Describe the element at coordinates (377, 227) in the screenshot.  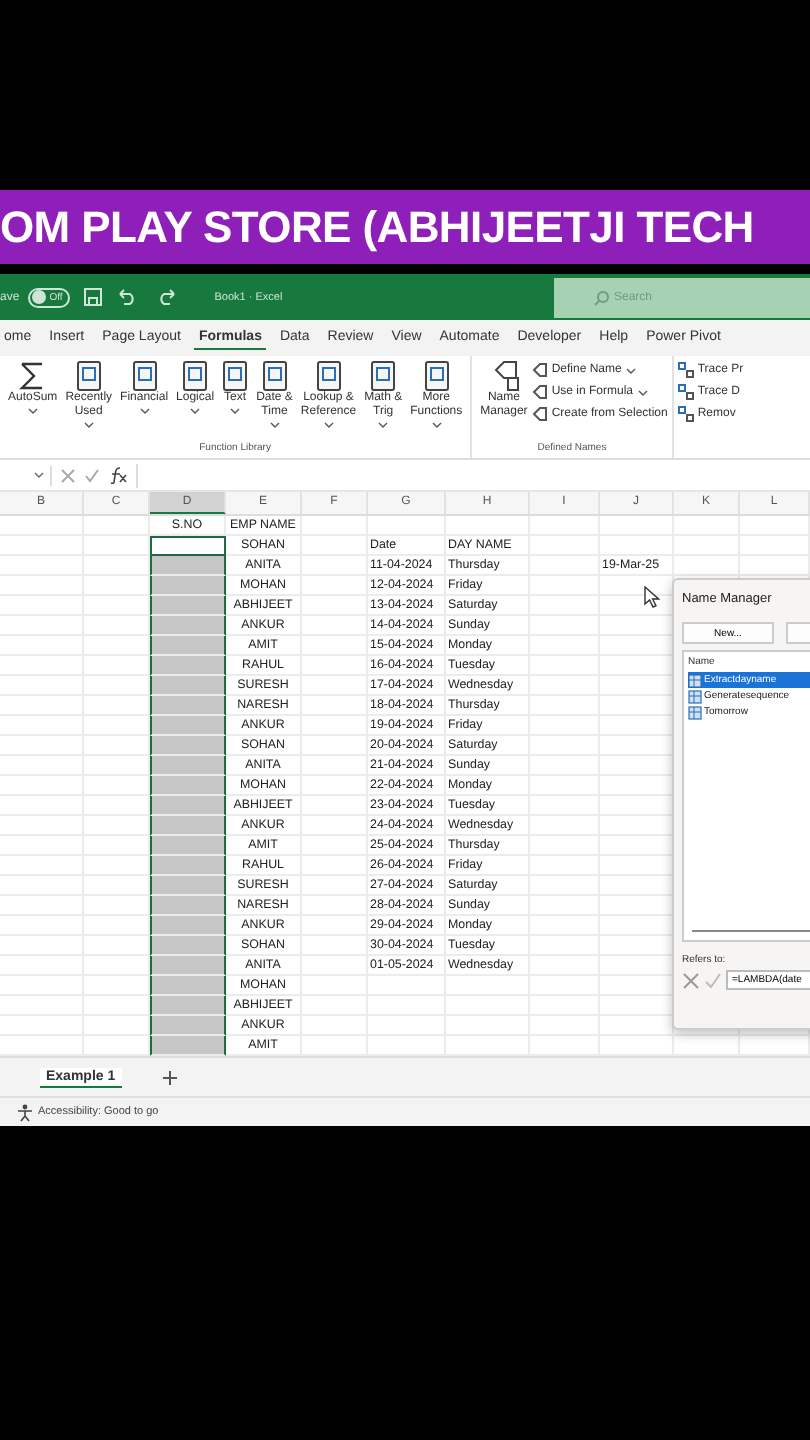
I see `banner-text: OM PLAY STORE (ABHIJEETJI TECH` at that location.